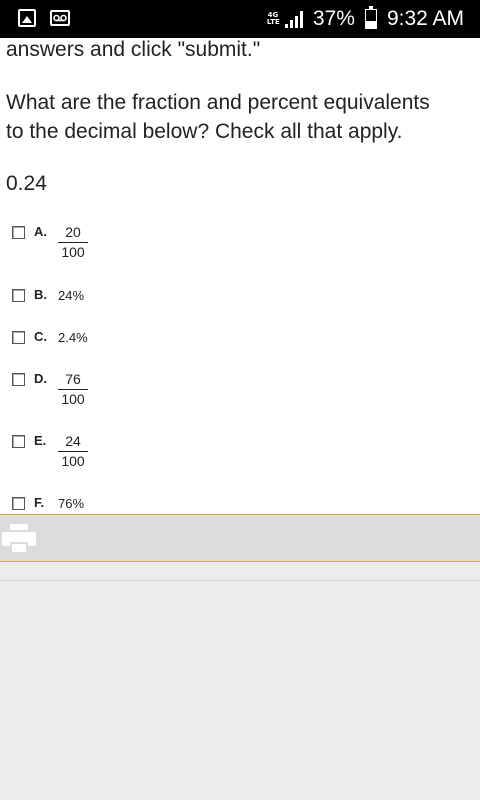  What do you see at coordinates (273, 22) in the screenshot?
I see `network-sub-label: LTE` at bounding box center [273, 22].